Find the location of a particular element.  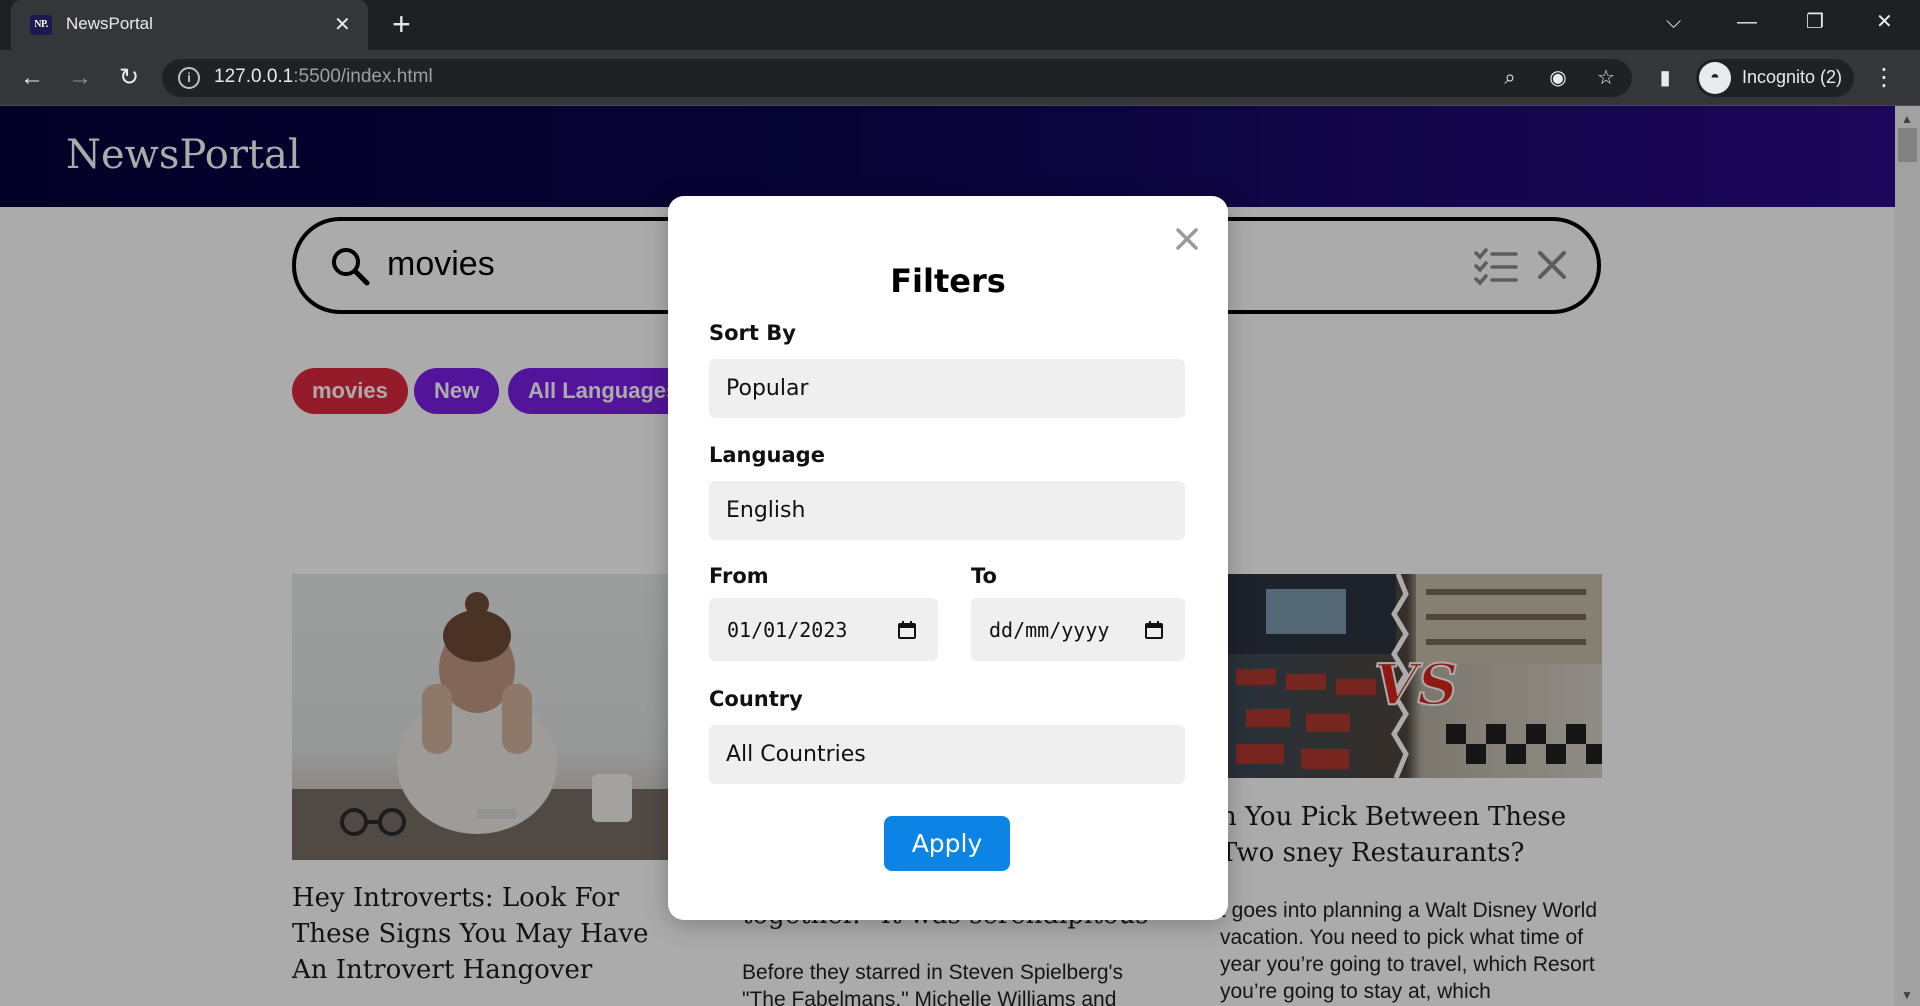

new-tab-plus-icon: + is located at coordinates (401, 24).